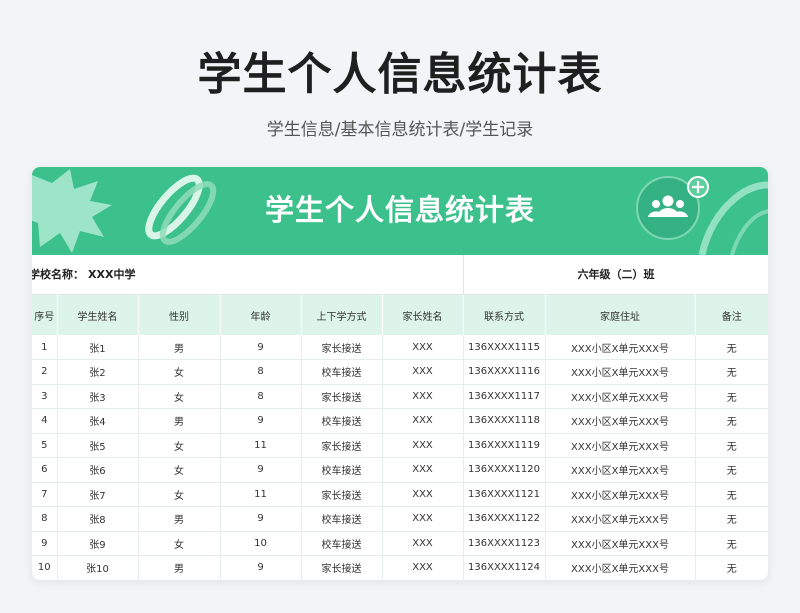  Describe the element at coordinates (504, 543) in the screenshot. I see `phone-cell: 136XXXX1123` at that location.